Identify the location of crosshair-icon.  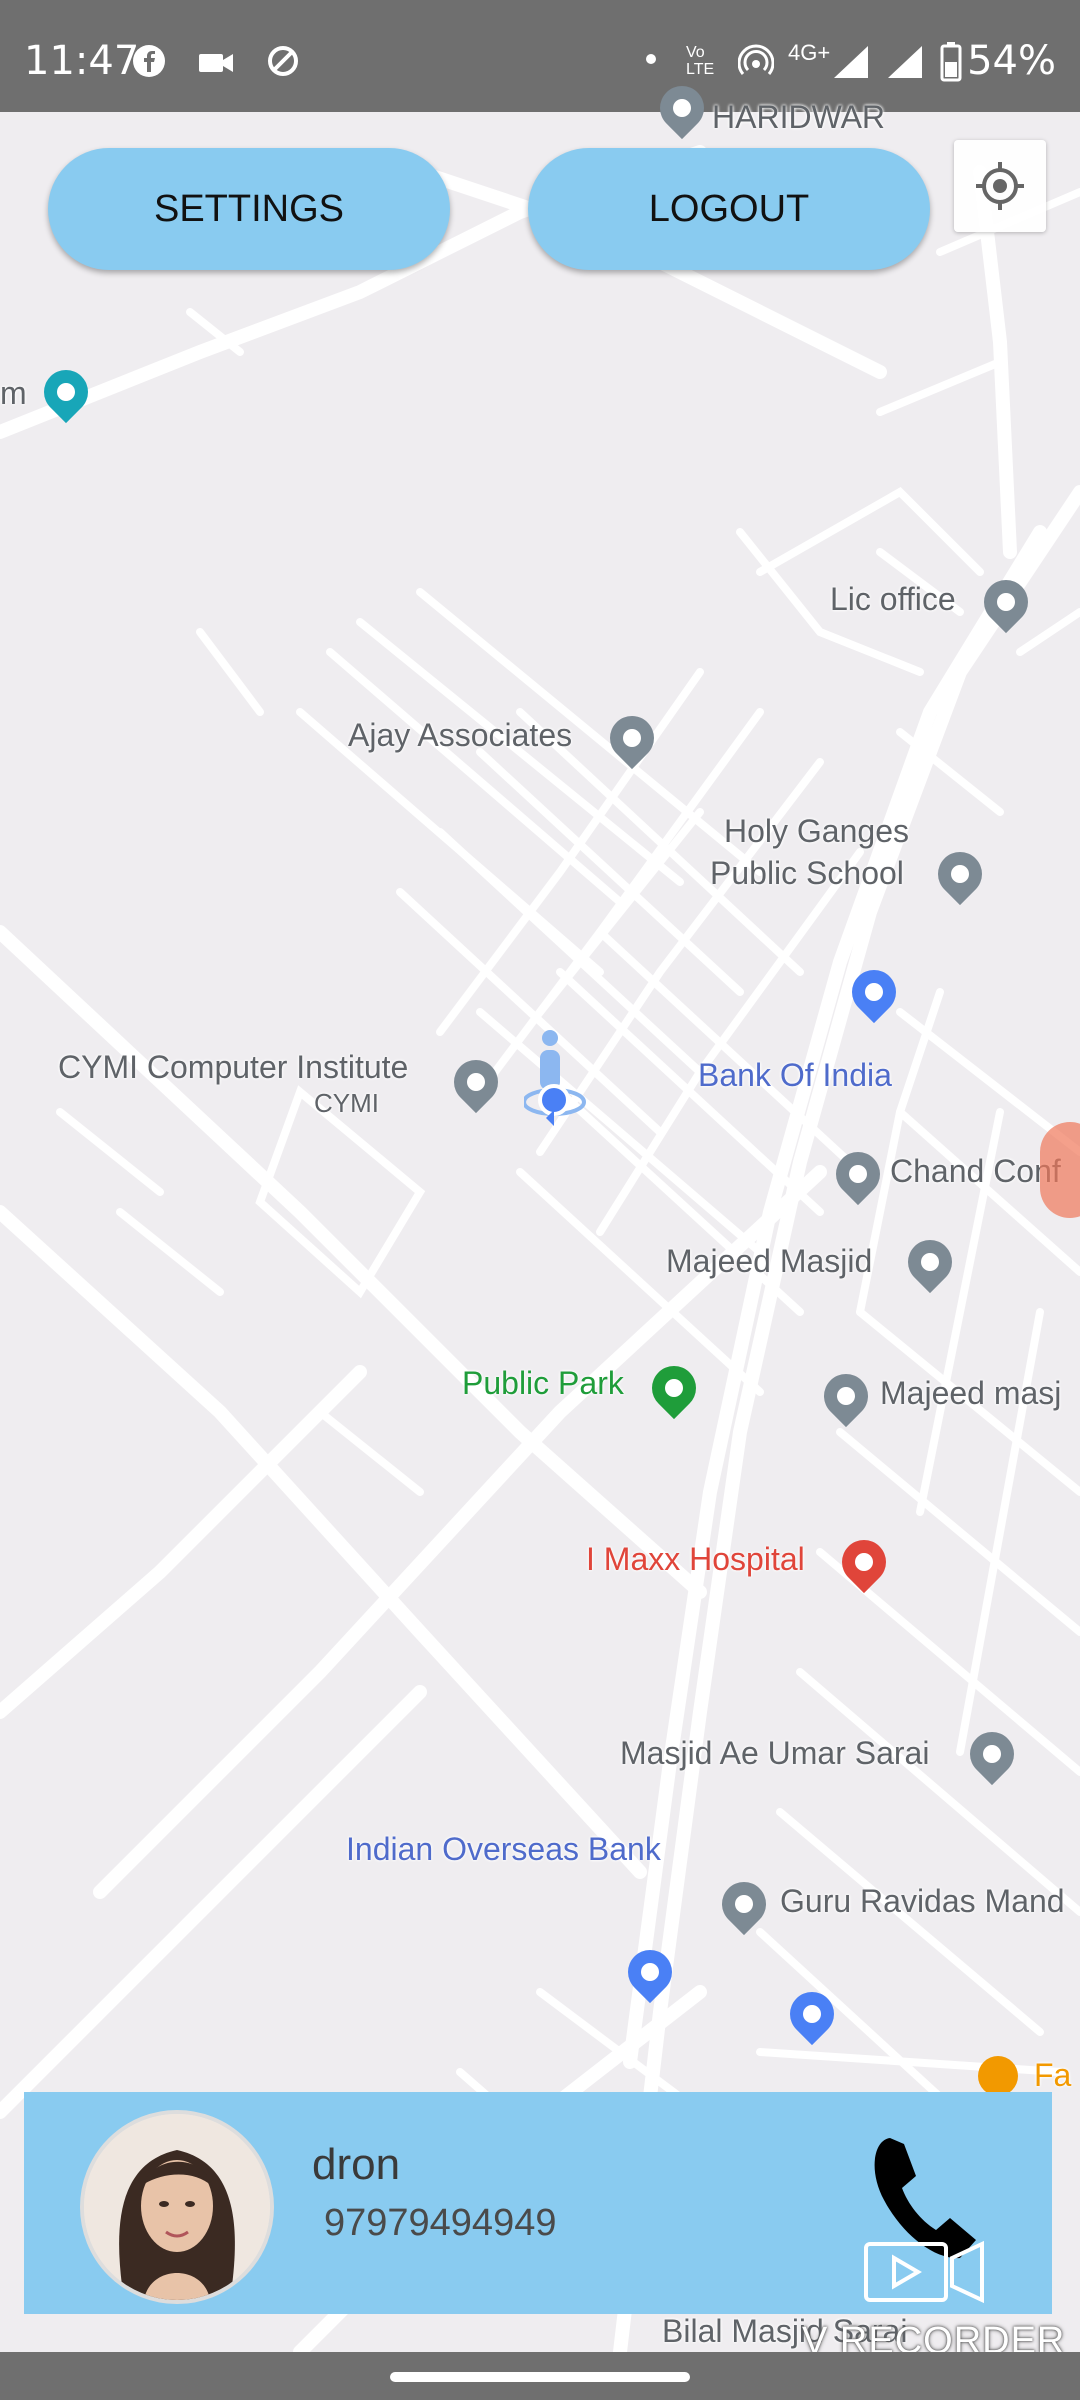
(1000, 186).